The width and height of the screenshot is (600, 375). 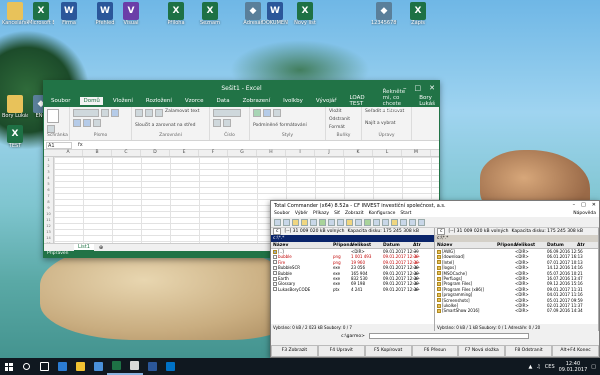 I want to click on rename-icon, so click(x=403, y=222).